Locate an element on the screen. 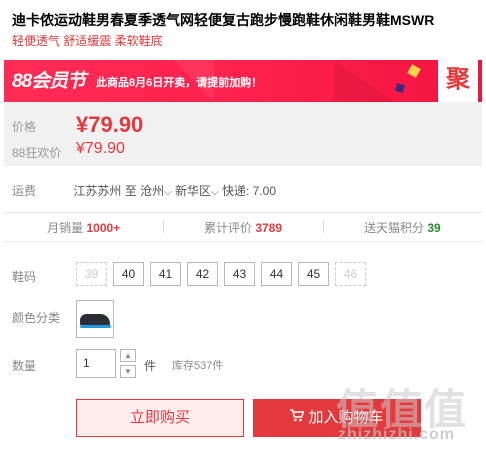 This screenshot has height=455, width=486. monthly-sales-label: 月销量 is located at coordinates (65, 227).